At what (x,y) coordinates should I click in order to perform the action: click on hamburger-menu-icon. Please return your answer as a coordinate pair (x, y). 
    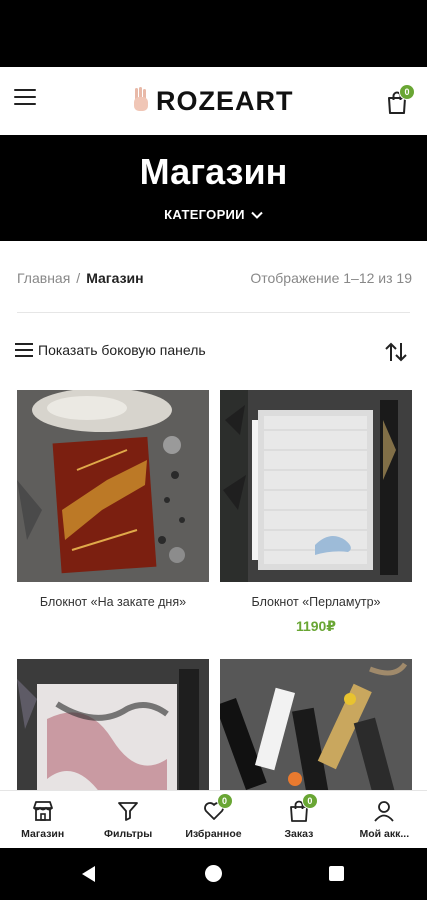
    Looking at the image, I should click on (25, 100).